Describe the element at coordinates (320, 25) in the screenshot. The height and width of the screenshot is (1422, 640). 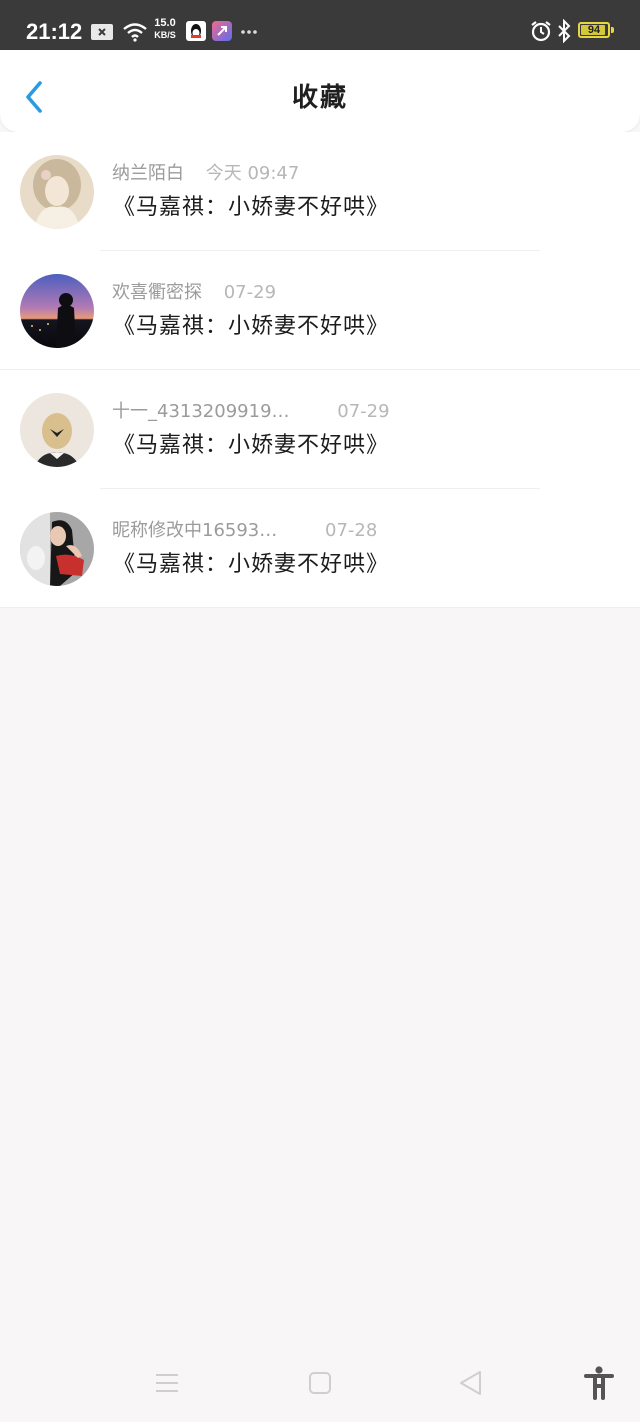
I see `status-bar: 21:12 15.0 KB/S 94` at that location.